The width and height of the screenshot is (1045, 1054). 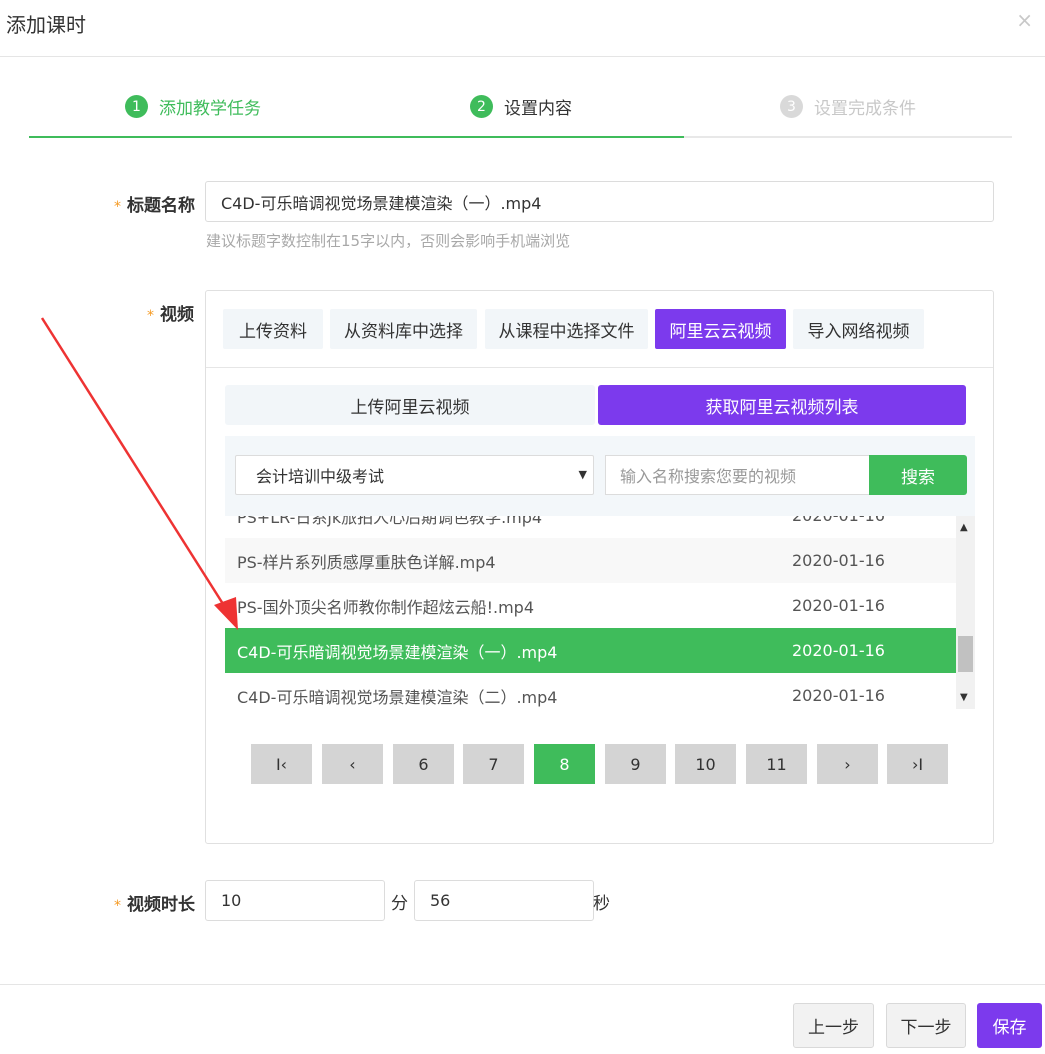 I want to click on scroll-up-icon: ▲, so click(x=964, y=527).